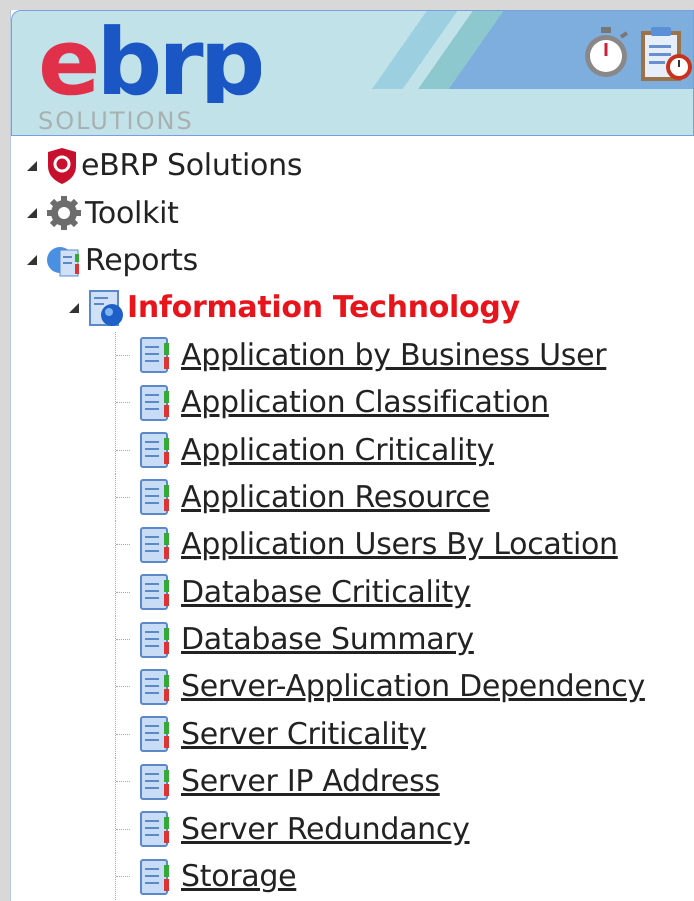  What do you see at coordinates (64, 213) in the screenshot?
I see `gear-icon` at bounding box center [64, 213].